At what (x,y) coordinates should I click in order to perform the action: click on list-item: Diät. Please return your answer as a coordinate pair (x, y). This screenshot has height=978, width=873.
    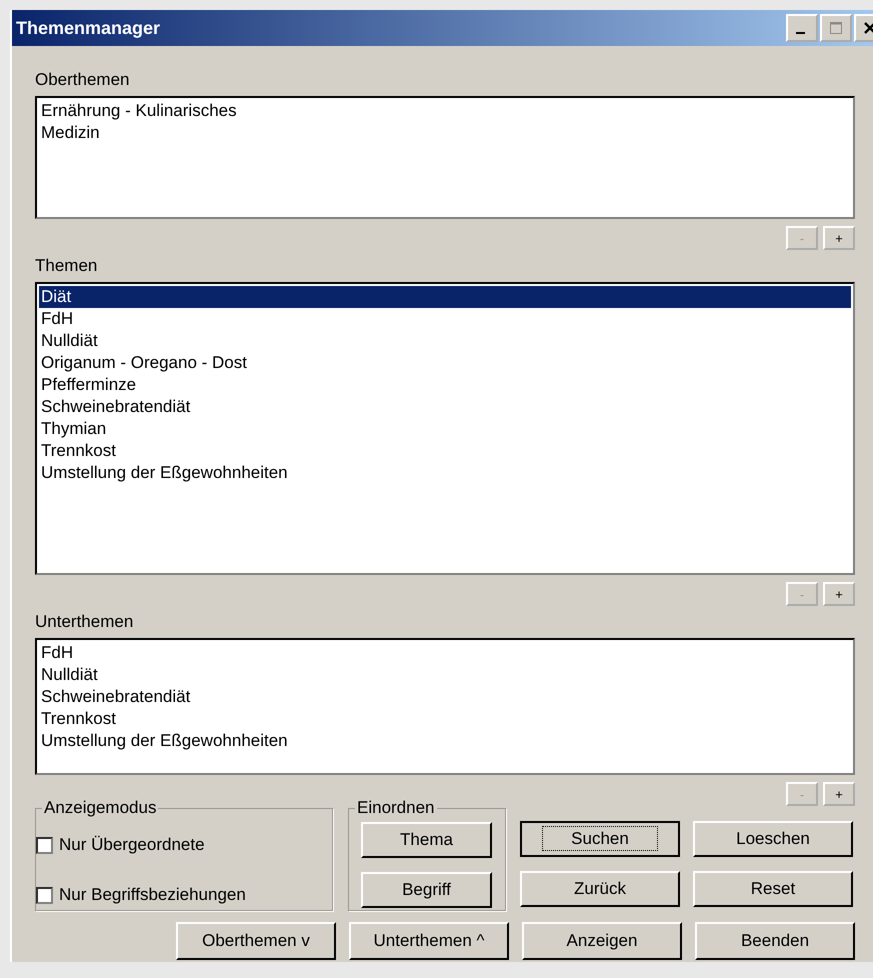
    Looking at the image, I should click on (445, 297).